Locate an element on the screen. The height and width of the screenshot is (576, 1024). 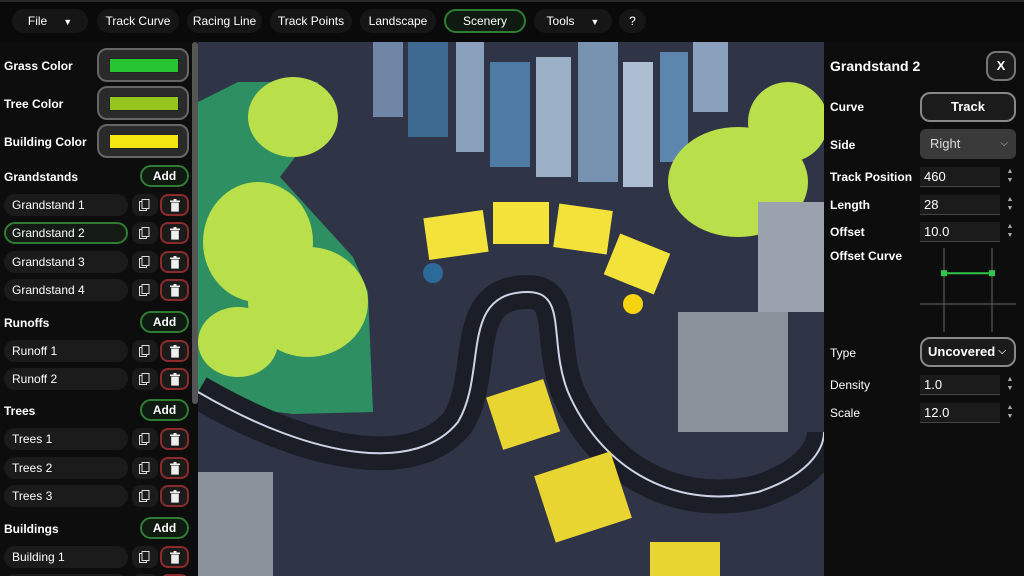
section-title-grandstands: Grandstands is located at coordinates (41, 177).